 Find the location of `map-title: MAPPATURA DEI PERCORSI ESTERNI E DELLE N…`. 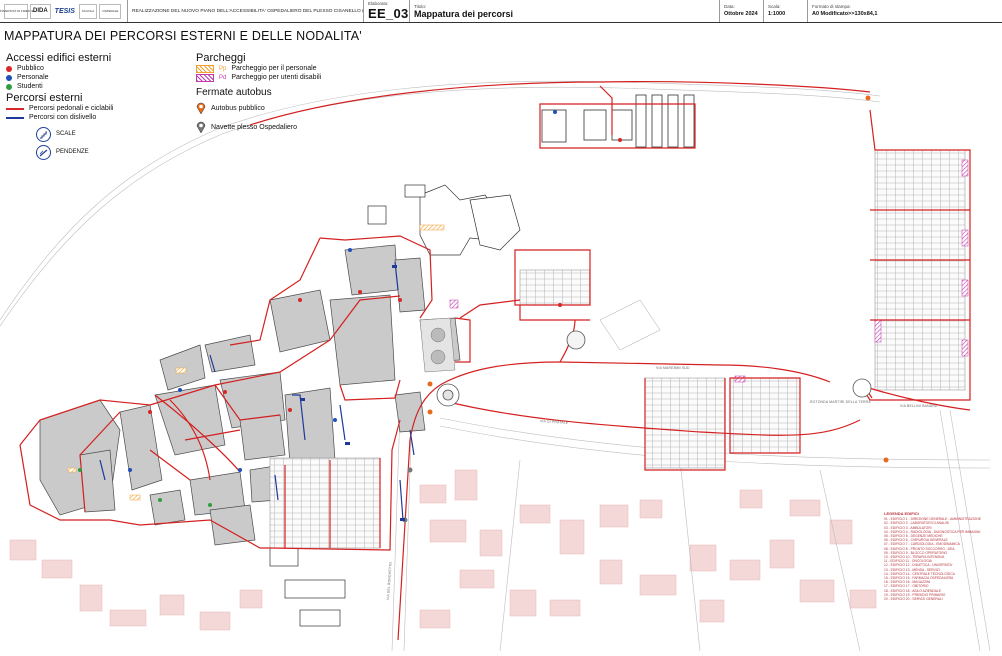

map-title: MAPPATURA DEI PERCORSI ESTERNI E DELLE N… is located at coordinates (183, 36).